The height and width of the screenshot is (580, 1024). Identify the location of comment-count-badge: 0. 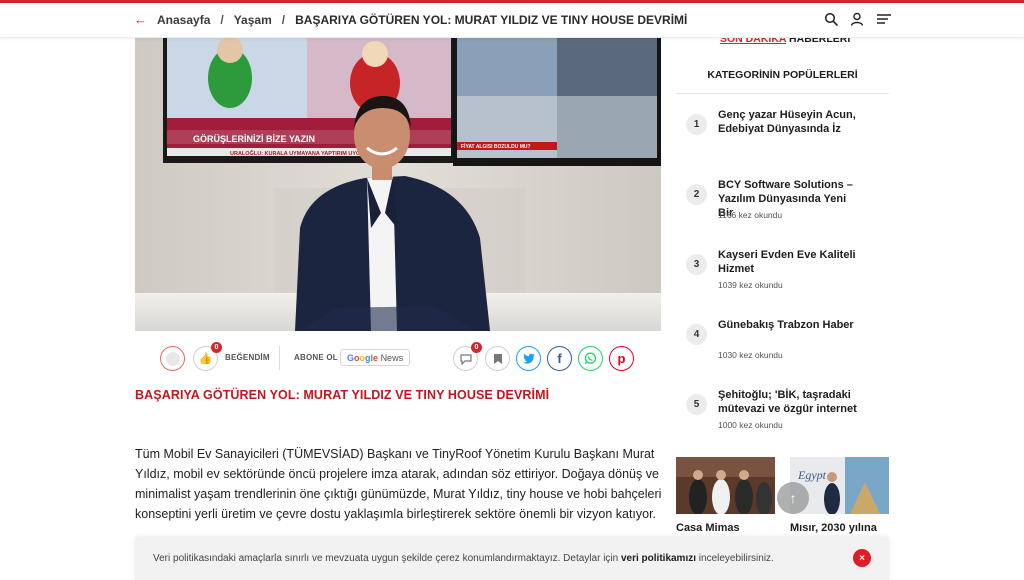
(476, 347).